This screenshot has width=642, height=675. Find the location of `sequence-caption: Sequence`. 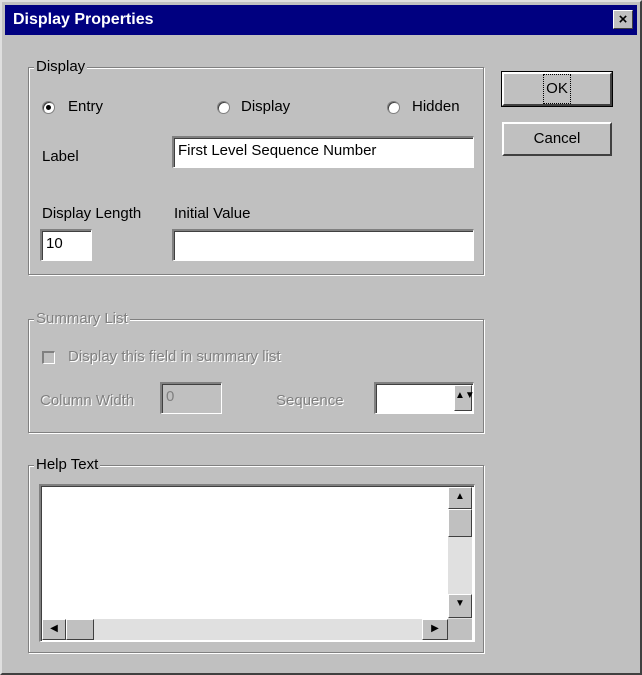

sequence-caption: Sequence is located at coordinates (310, 400).